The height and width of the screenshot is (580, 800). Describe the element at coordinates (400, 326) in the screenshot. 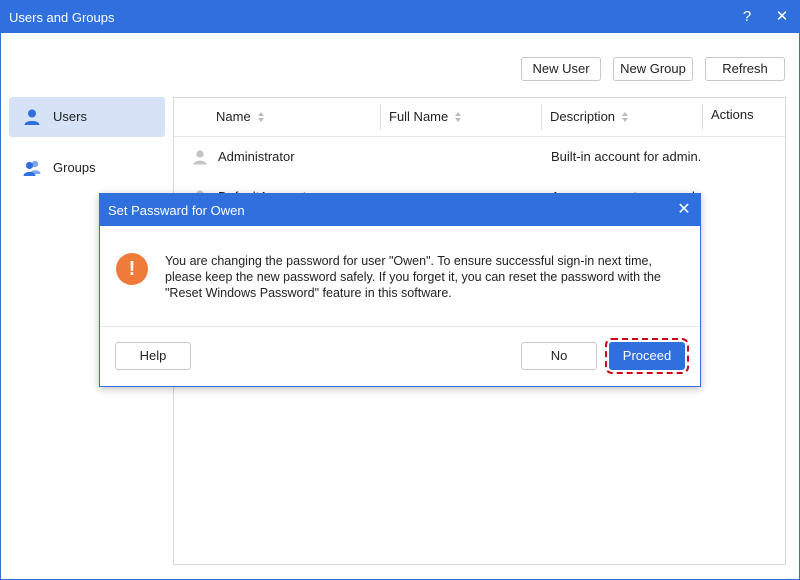

I see `dialog-divider` at that location.